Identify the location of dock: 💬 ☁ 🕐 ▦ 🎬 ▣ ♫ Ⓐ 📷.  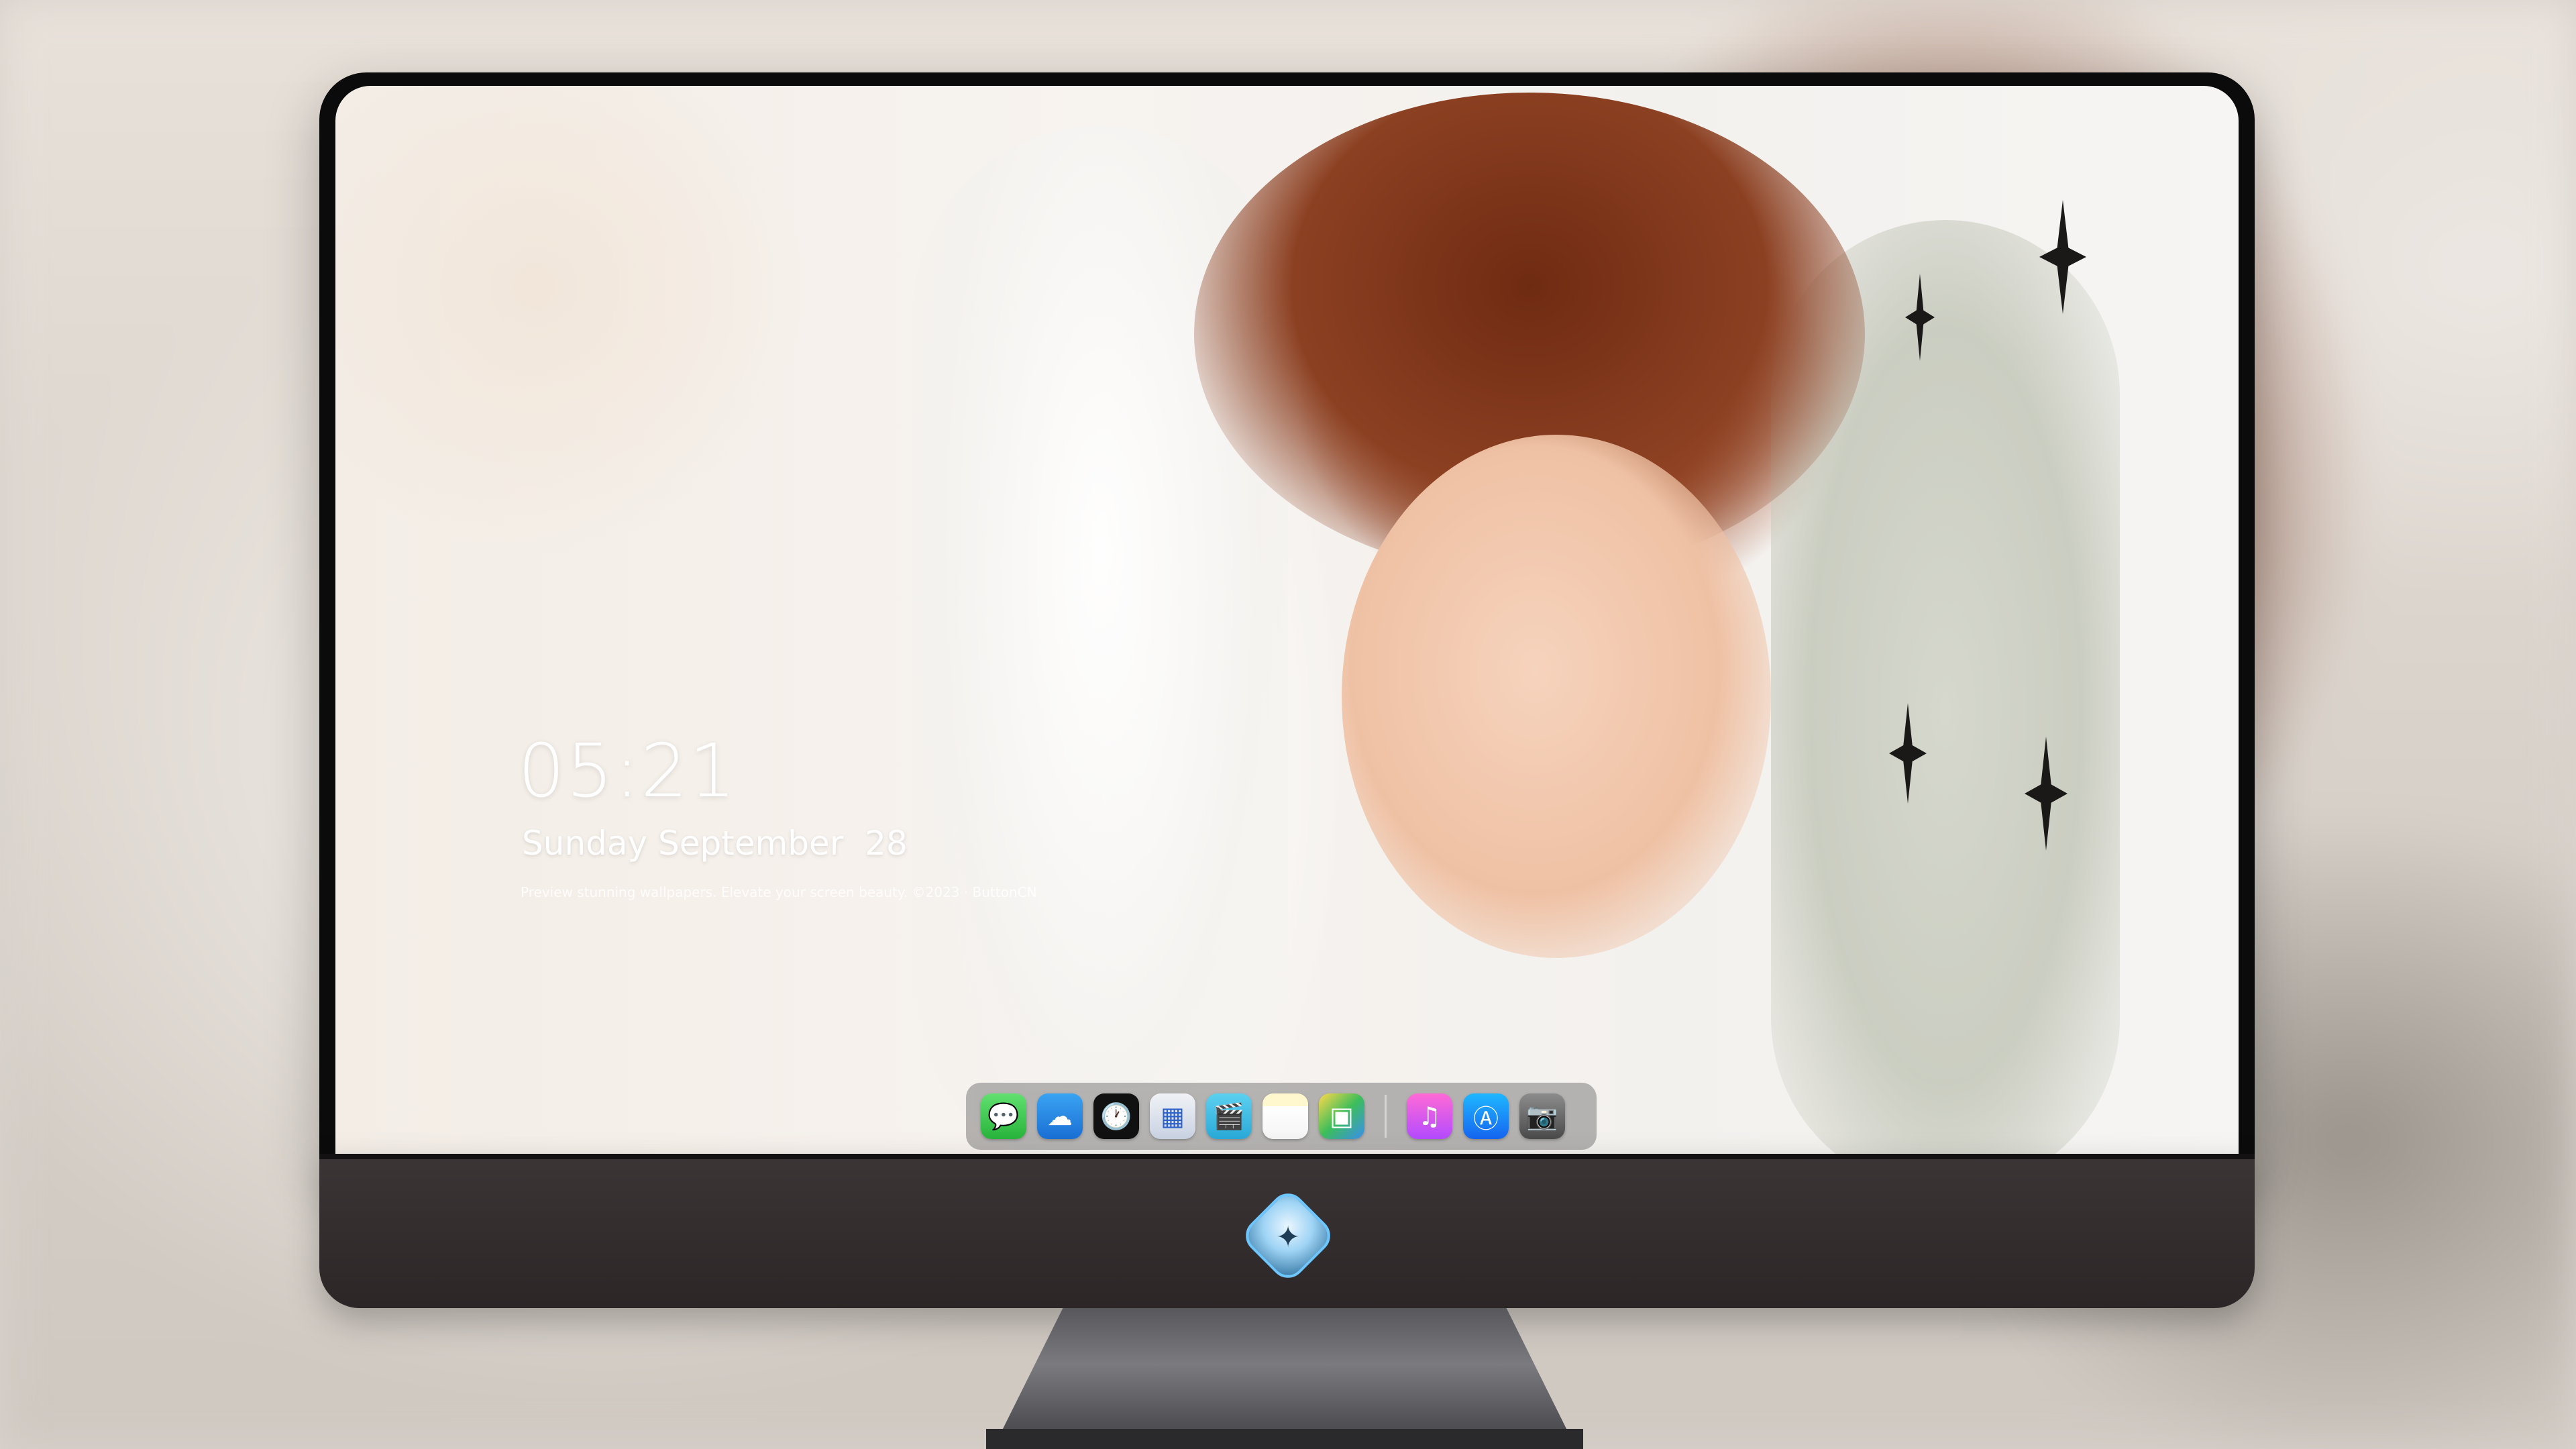
(1281, 1116).